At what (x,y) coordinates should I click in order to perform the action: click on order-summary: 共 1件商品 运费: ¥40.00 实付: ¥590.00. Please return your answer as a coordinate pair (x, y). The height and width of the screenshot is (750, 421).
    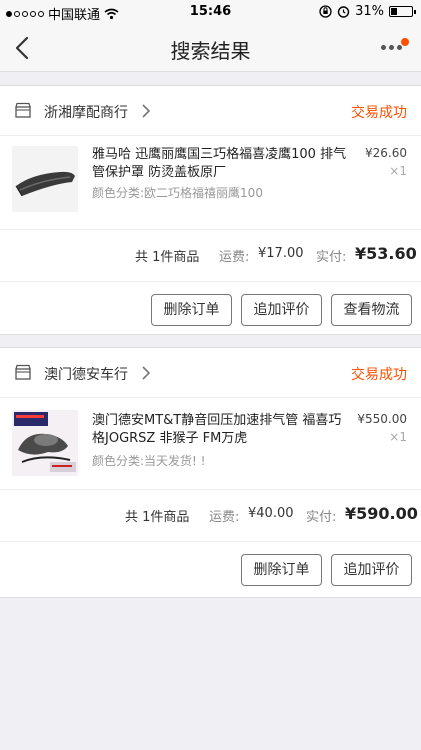
    Looking at the image, I should click on (210, 516).